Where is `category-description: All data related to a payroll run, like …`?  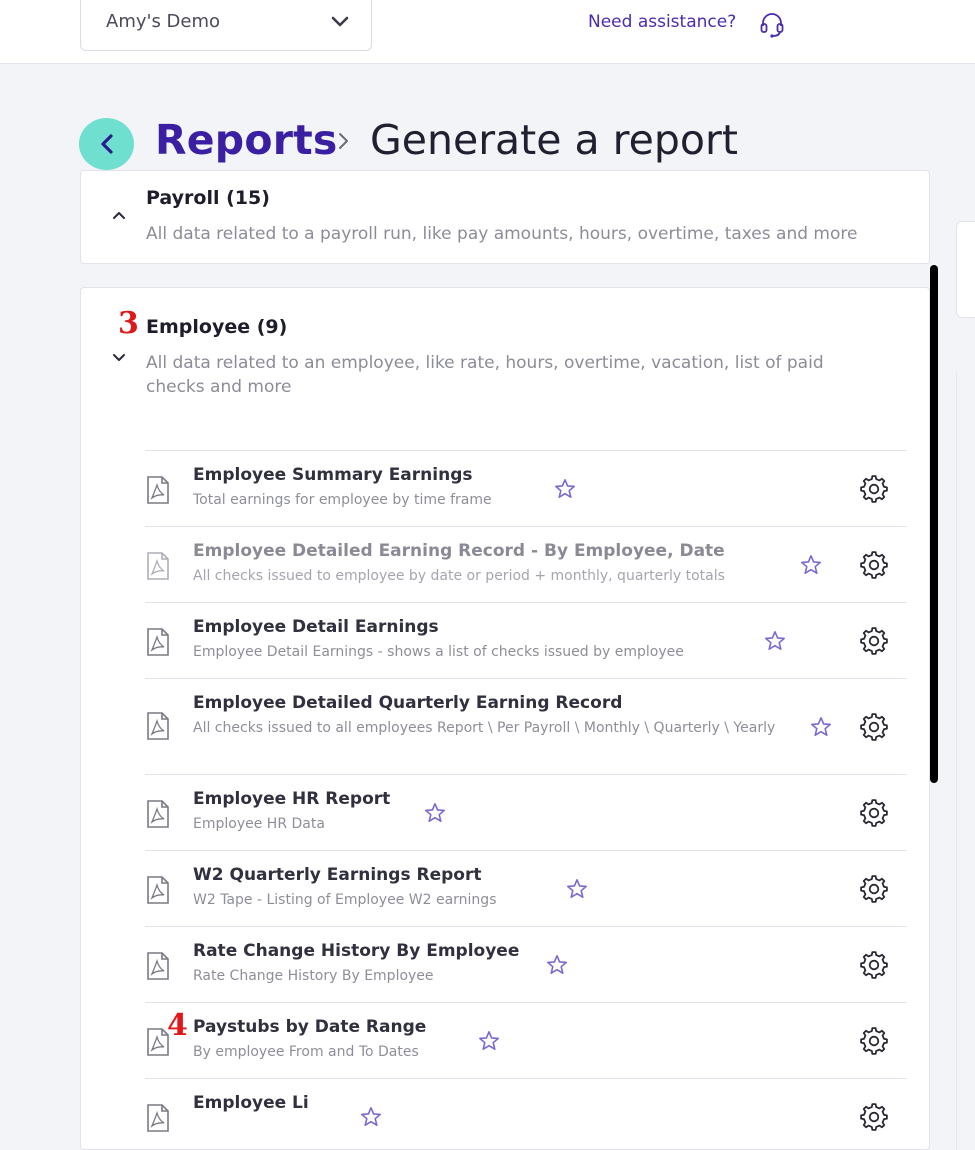
category-description: All data related to a payroll run, like … is located at coordinates (502, 234).